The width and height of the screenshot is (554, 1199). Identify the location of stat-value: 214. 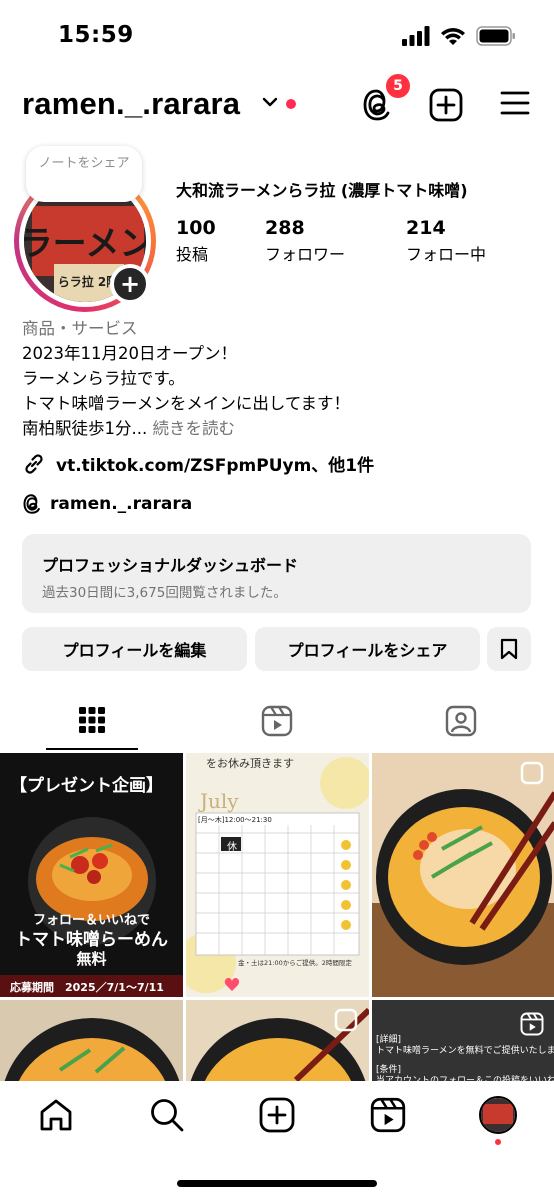
(426, 228).